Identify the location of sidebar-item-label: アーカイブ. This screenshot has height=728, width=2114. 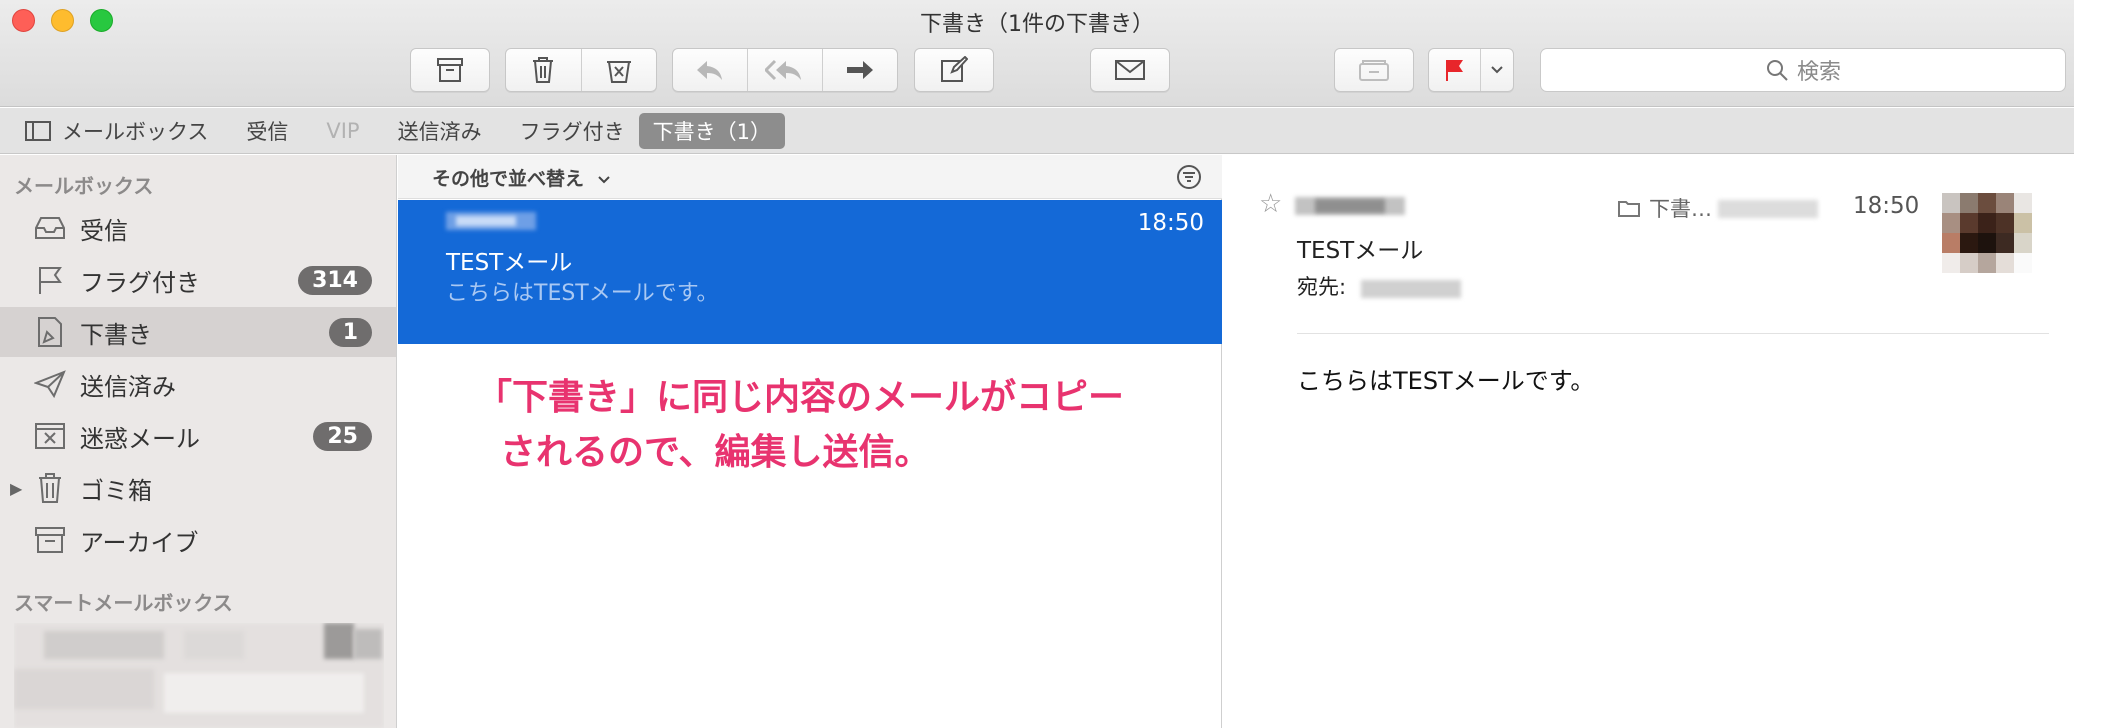
(139, 542).